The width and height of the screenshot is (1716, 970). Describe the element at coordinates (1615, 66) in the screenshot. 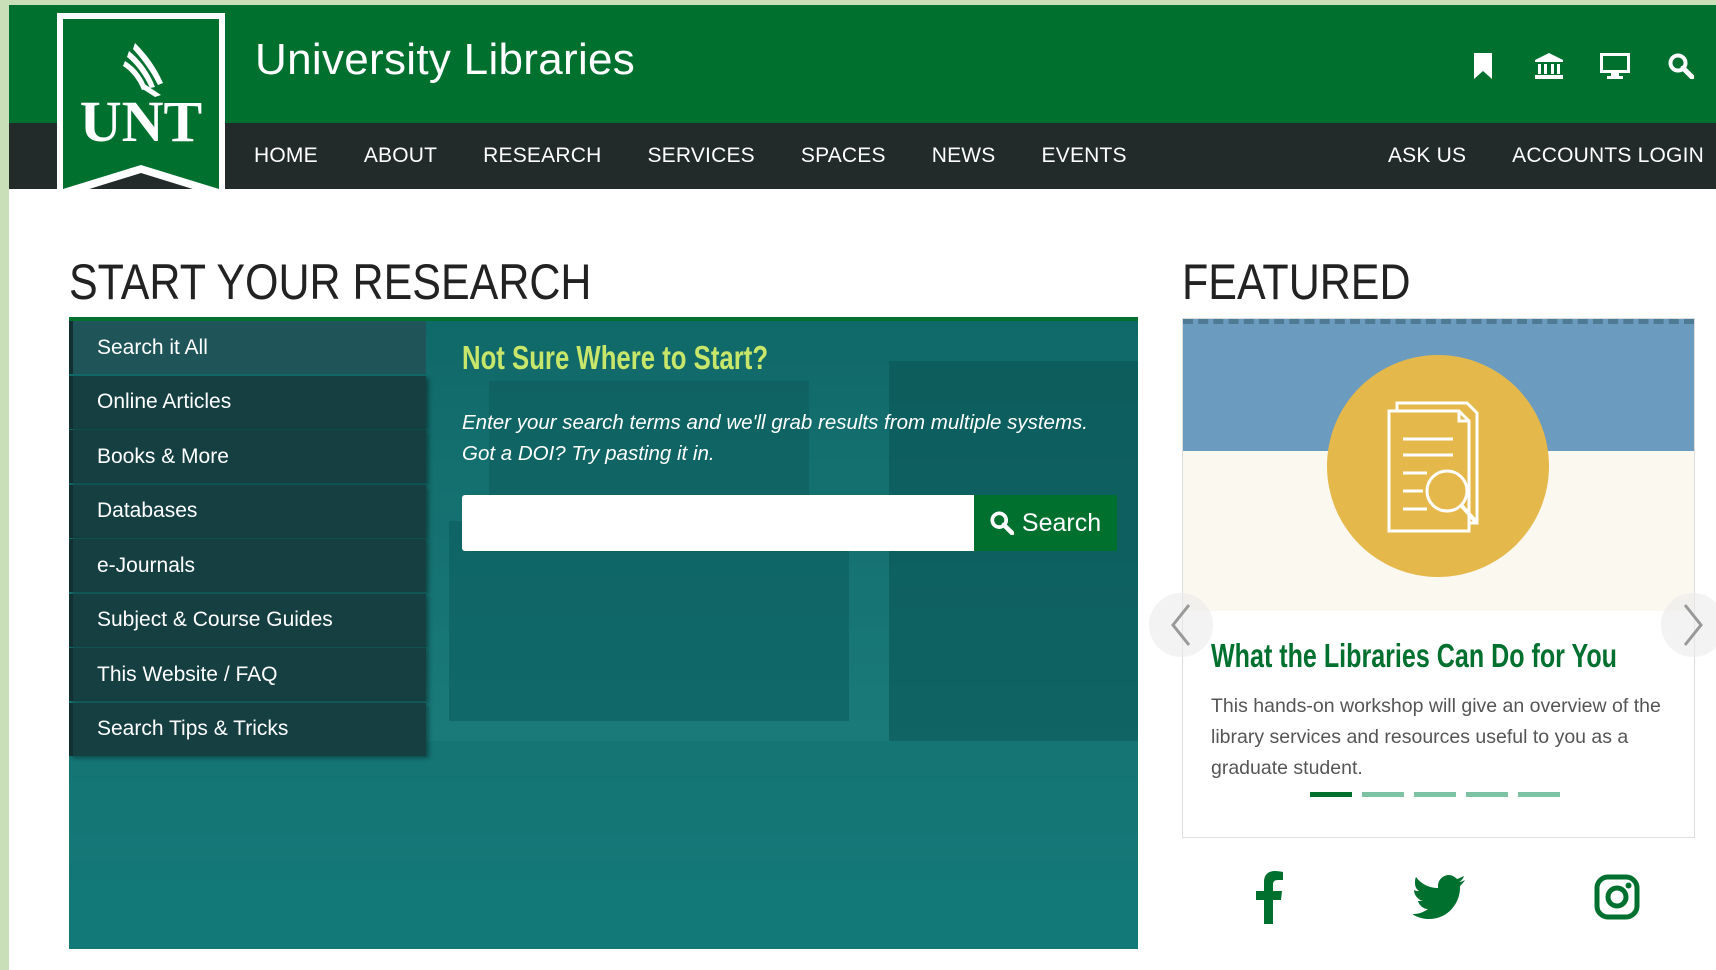

I see `monitor-icon` at that location.